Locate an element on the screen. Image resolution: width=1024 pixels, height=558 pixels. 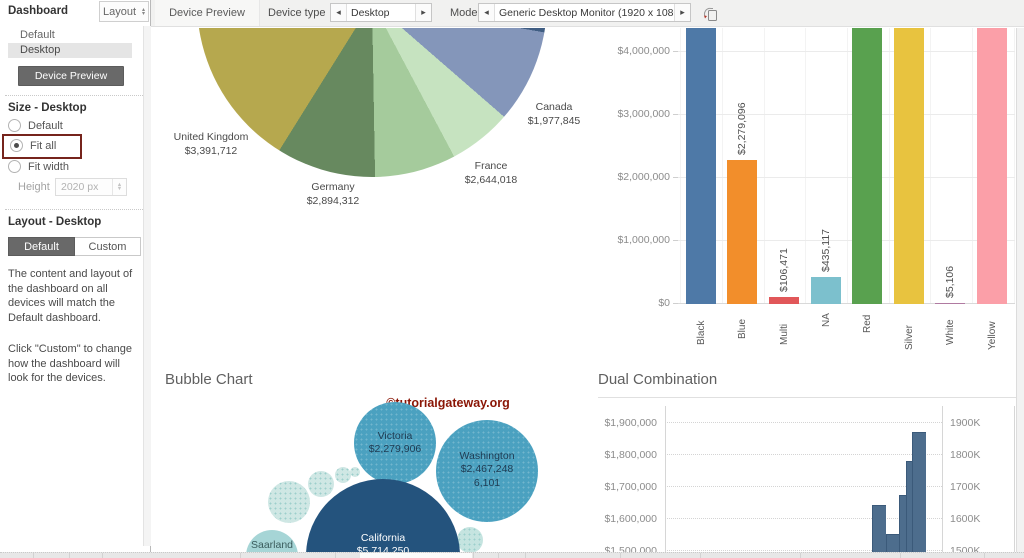
layout-mode-toggle: Default Custom is located at coordinates (74, 246).